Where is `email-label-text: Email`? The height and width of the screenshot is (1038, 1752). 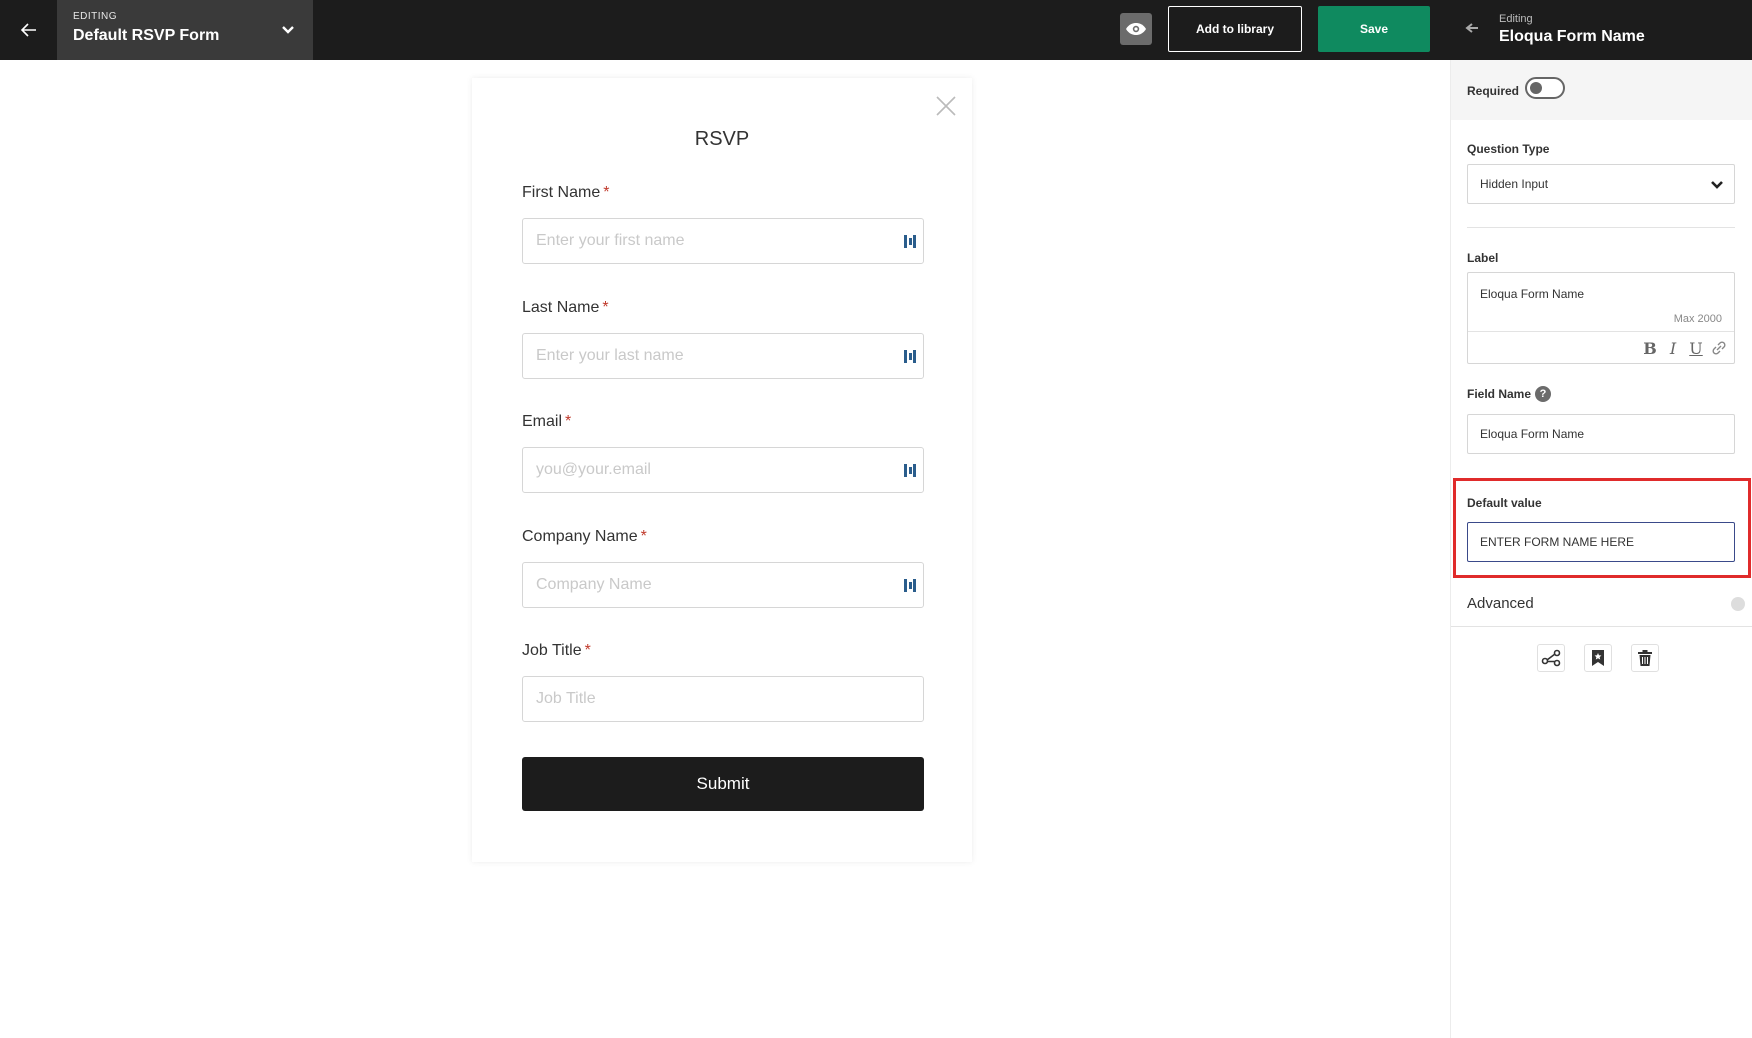 email-label-text: Email is located at coordinates (542, 421).